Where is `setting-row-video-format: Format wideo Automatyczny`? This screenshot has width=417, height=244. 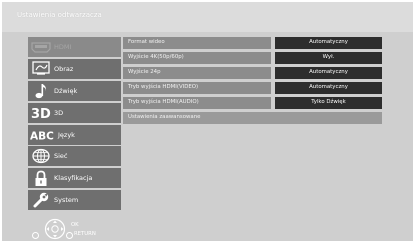
setting-row-video-format: Format wideo Automatyczny is located at coordinates (255, 43).